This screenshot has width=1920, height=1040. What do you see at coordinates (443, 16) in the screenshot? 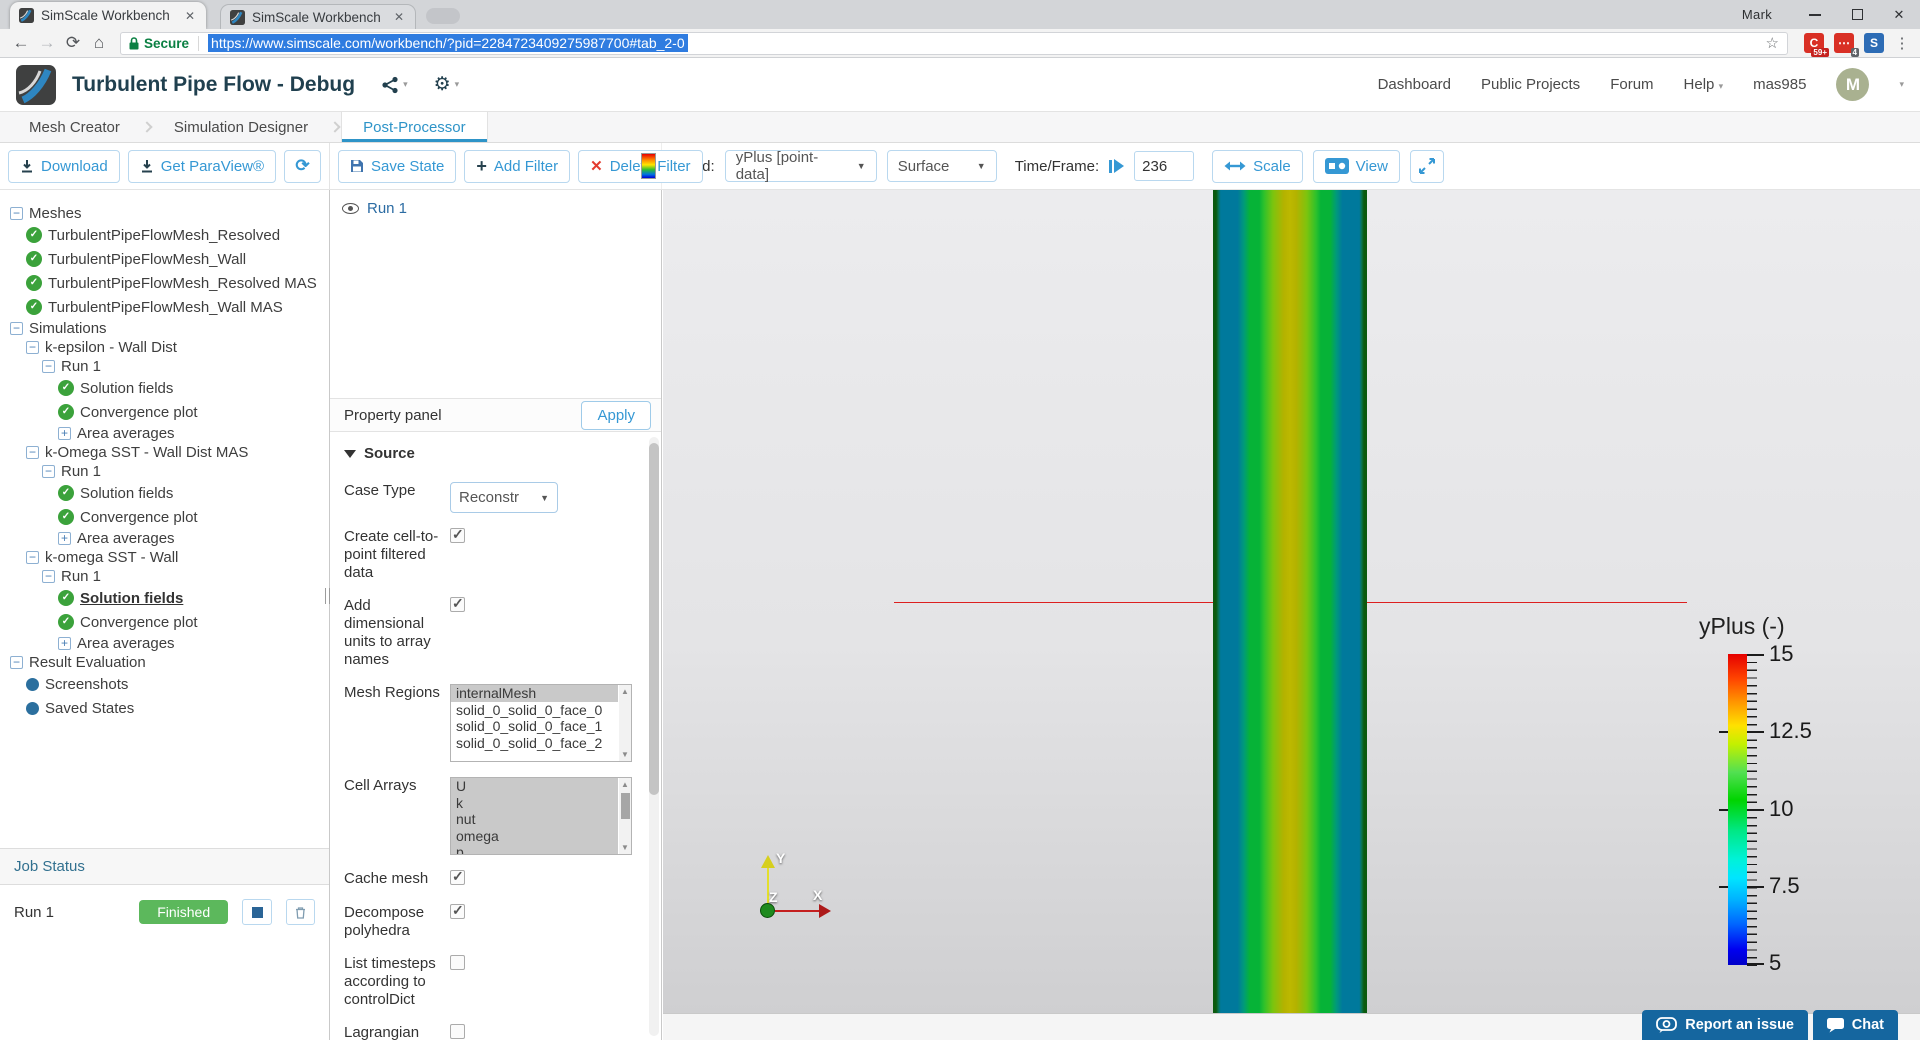
I see `new-tab-button` at bounding box center [443, 16].